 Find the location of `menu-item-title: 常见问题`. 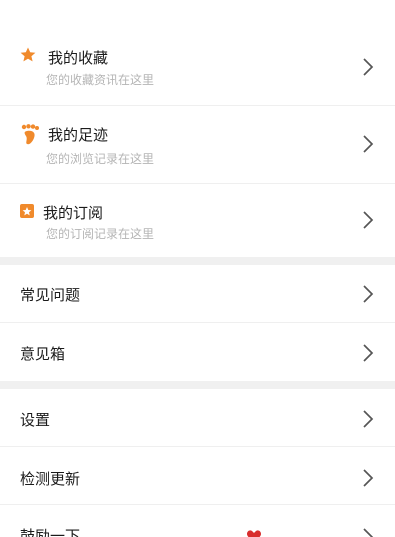

menu-item-title: 常见问题 is located at coordinates (50, 295).